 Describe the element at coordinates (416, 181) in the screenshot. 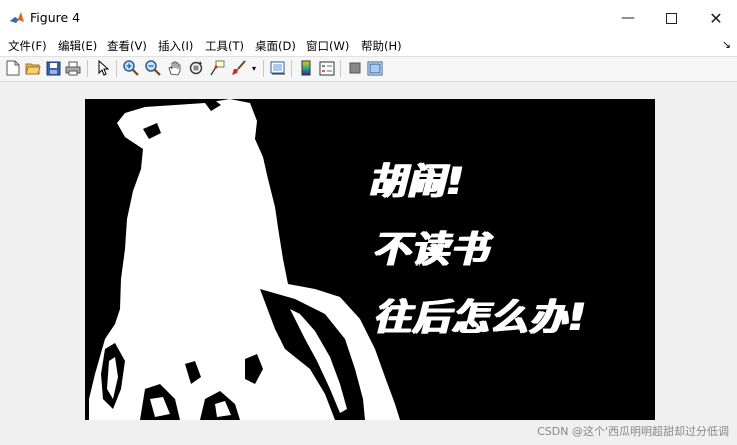

I see `meme-text-line1: 胡闹!` at that location.